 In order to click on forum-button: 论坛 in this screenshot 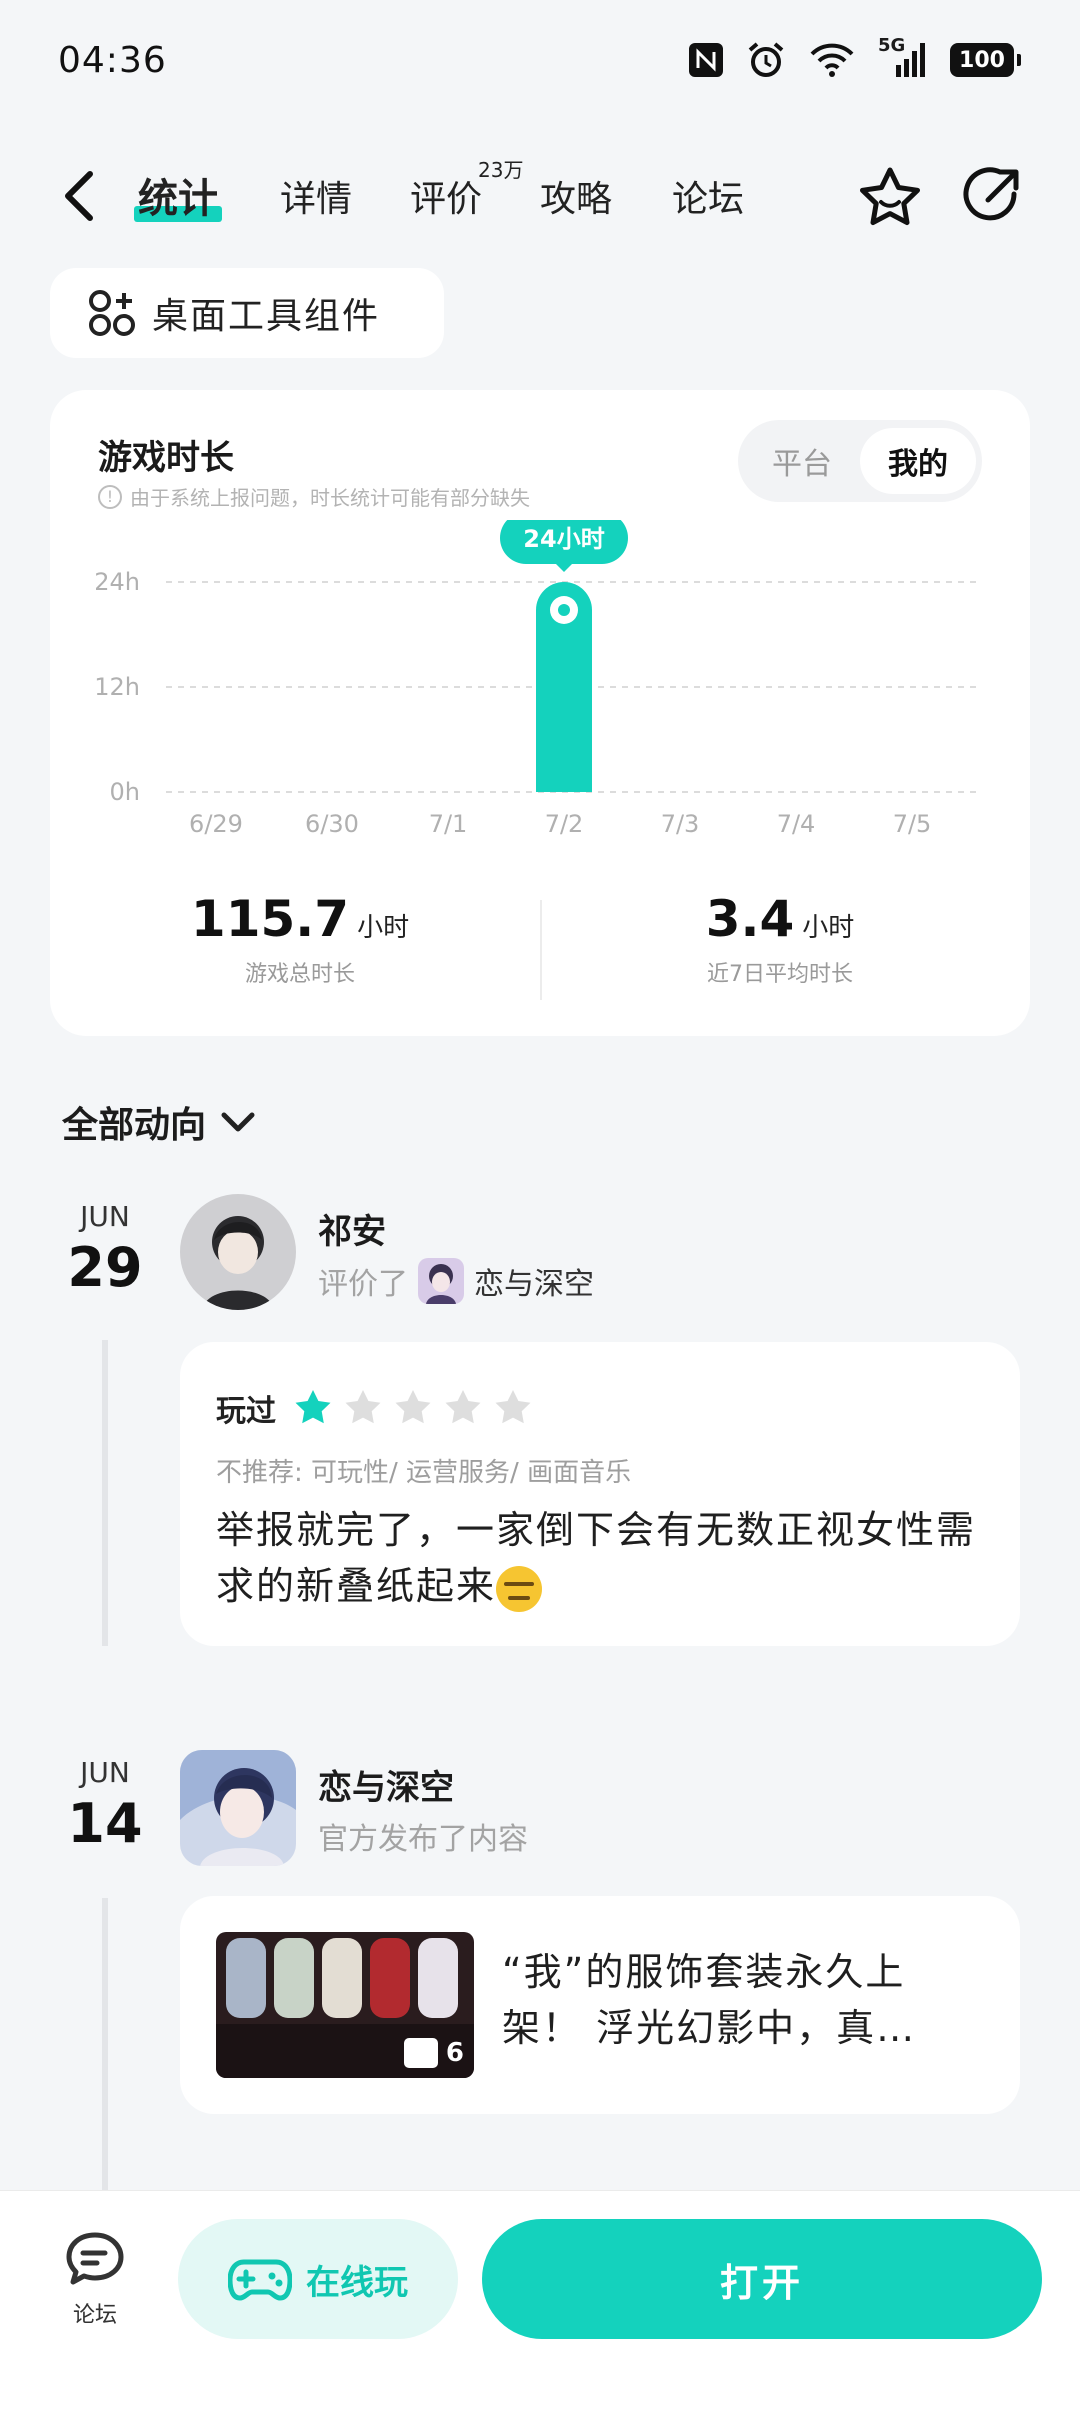, I will do `click(95, 2280)`.